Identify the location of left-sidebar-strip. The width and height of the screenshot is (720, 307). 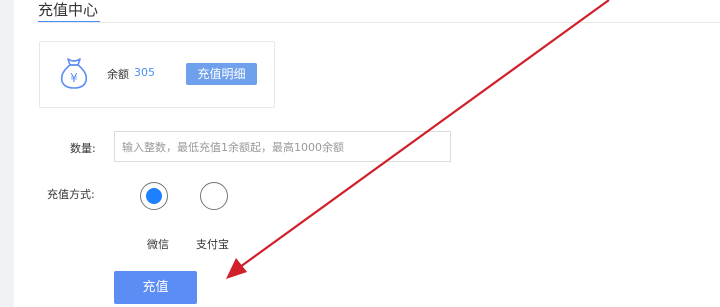
(7, 153).